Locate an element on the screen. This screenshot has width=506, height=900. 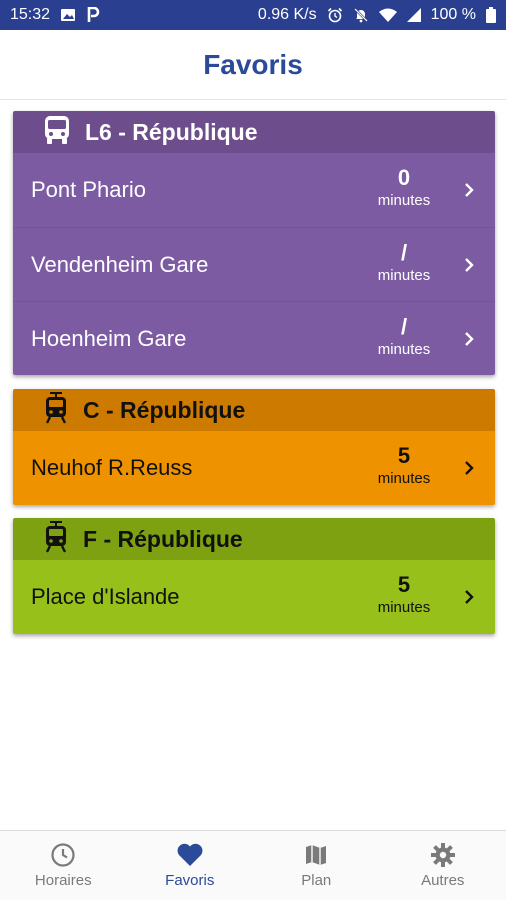
favorite-card-f: F - République Place d'Islande 5 minutes is located at coordinates (254, 576).